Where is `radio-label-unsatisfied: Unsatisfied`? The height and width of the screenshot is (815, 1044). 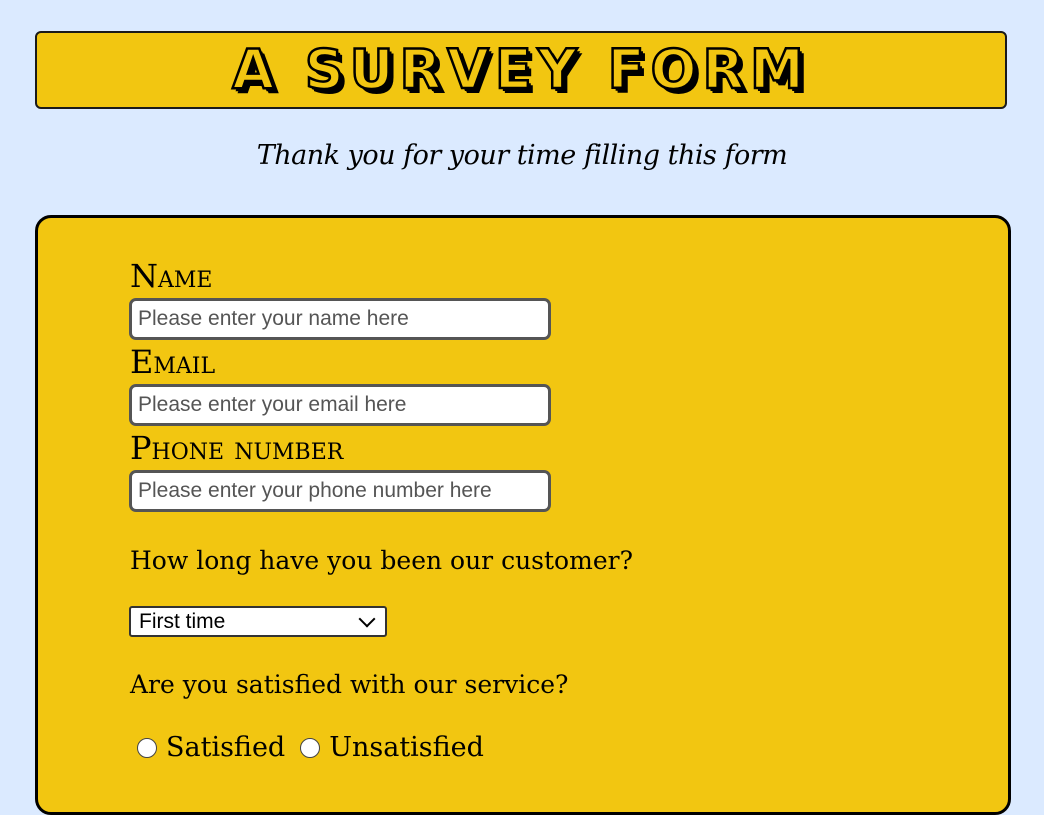 radio-label-unsatisfied: Unsatisfied is located at coordinates (406, 747).